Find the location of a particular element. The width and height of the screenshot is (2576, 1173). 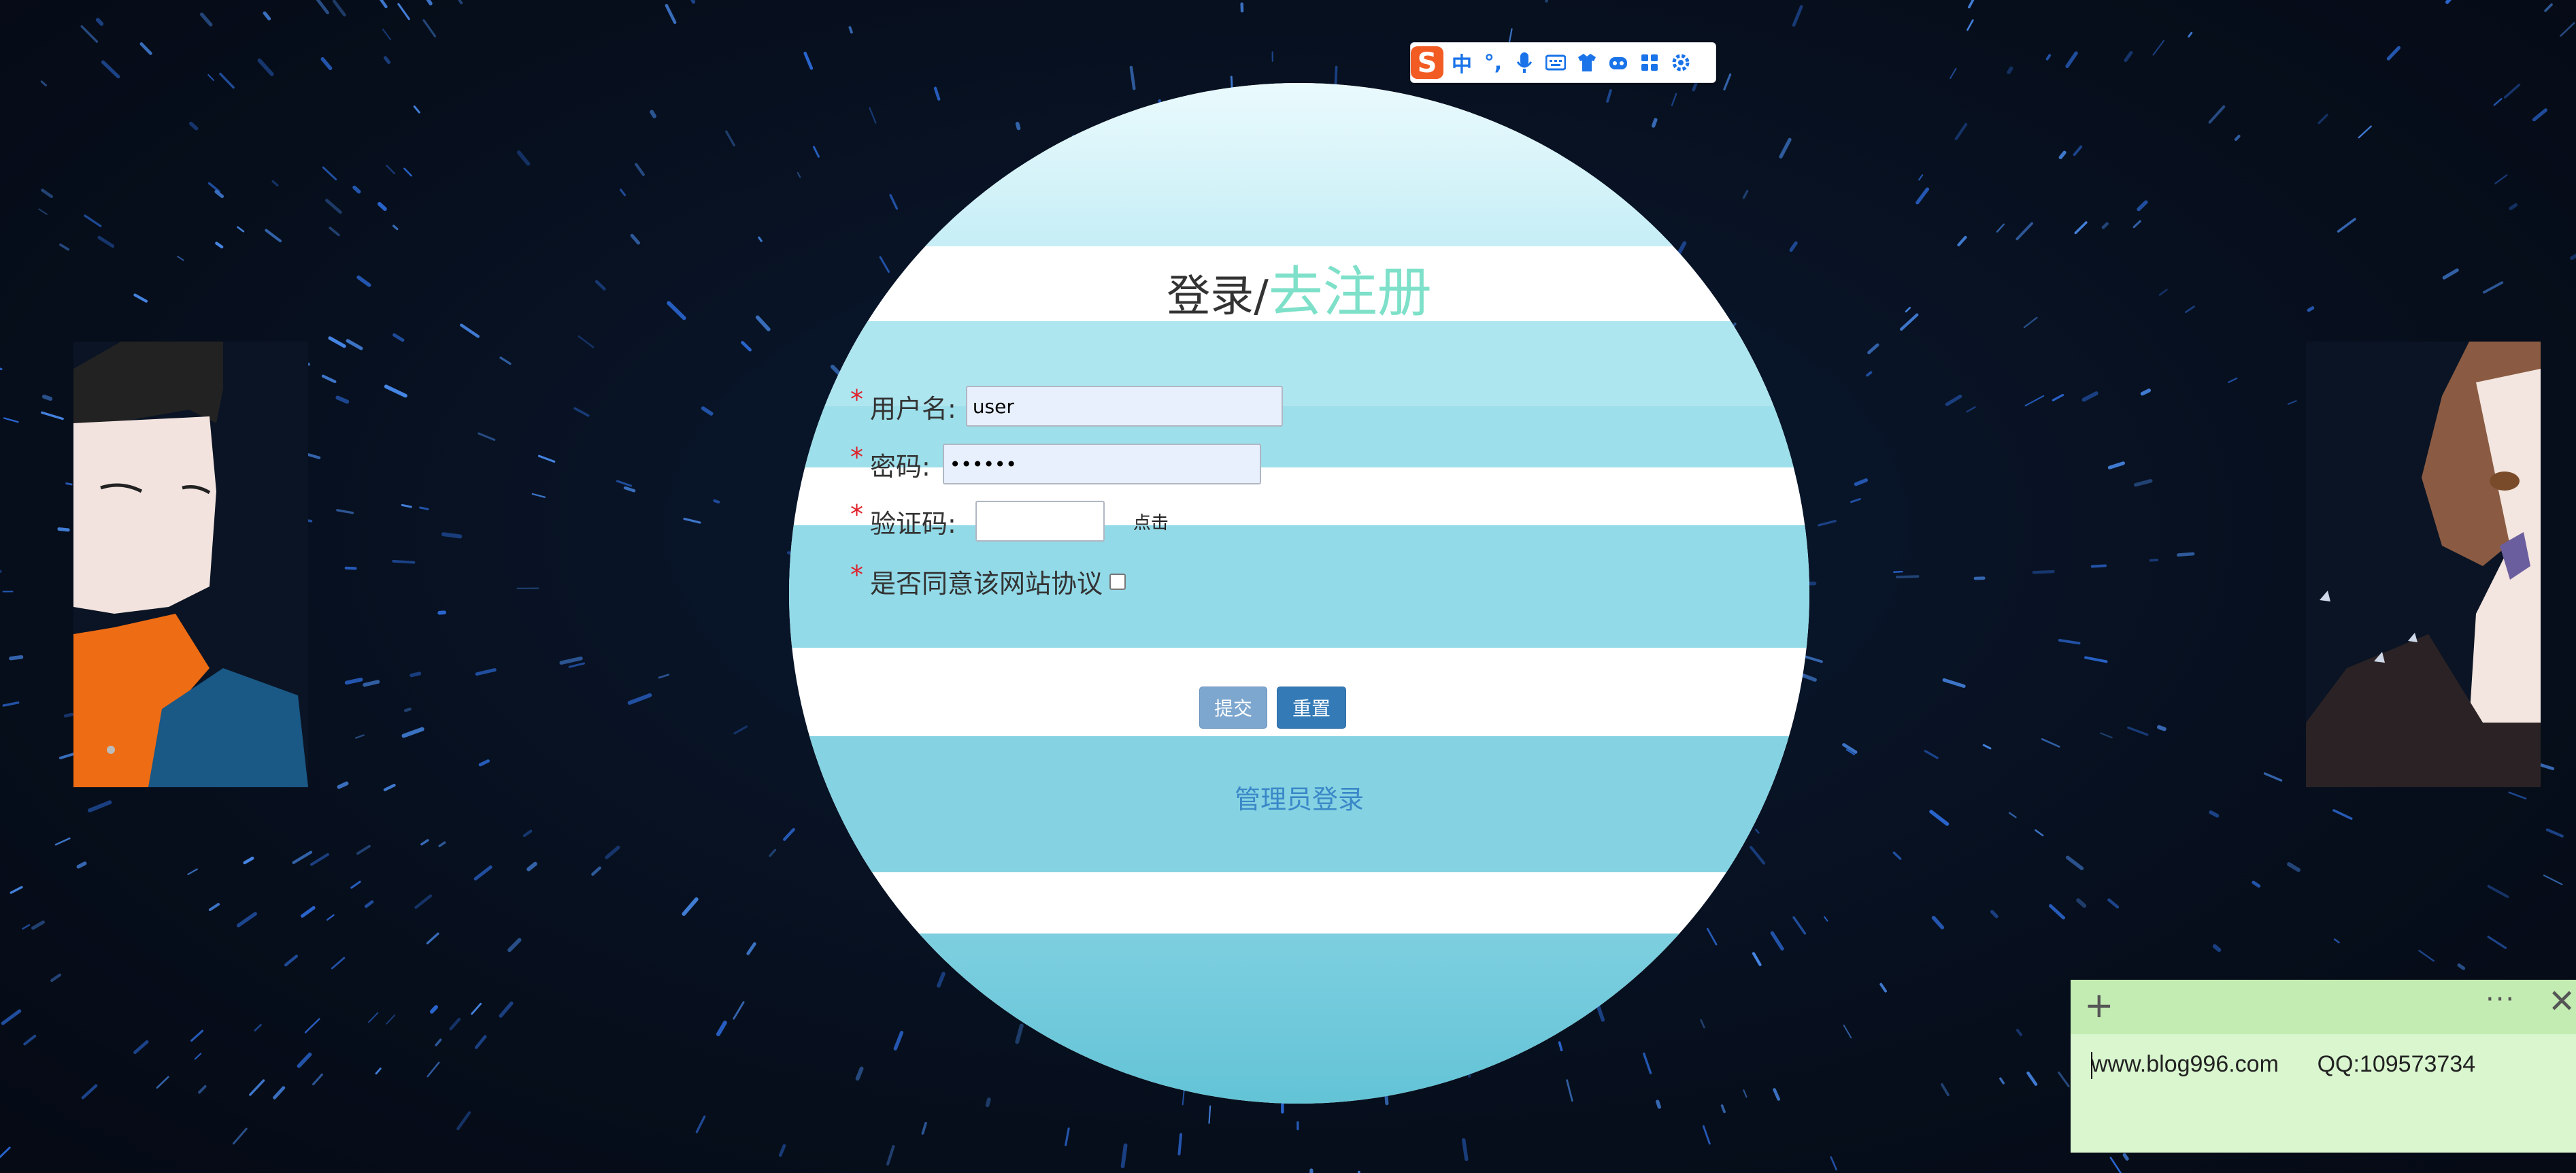

right-character-image is located at coordinates (2423, 564).